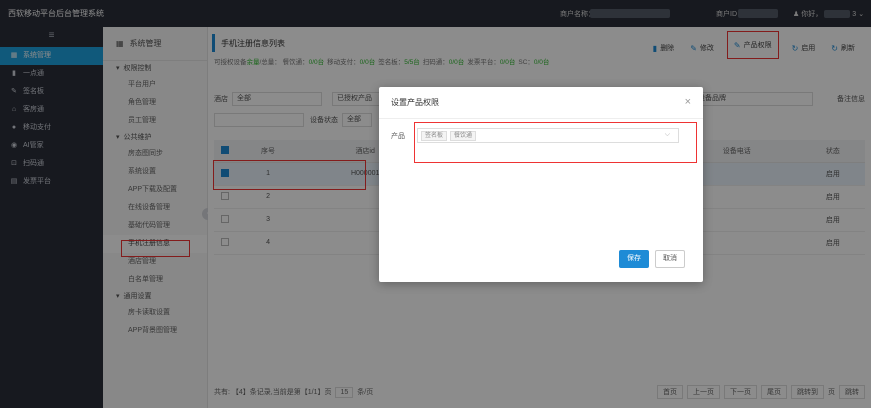 The height and width of the screenshot is (408, 871). Describe the element at coordinates (398, 136) in the screenshot. I see `product-field-label: 产品` at that location.